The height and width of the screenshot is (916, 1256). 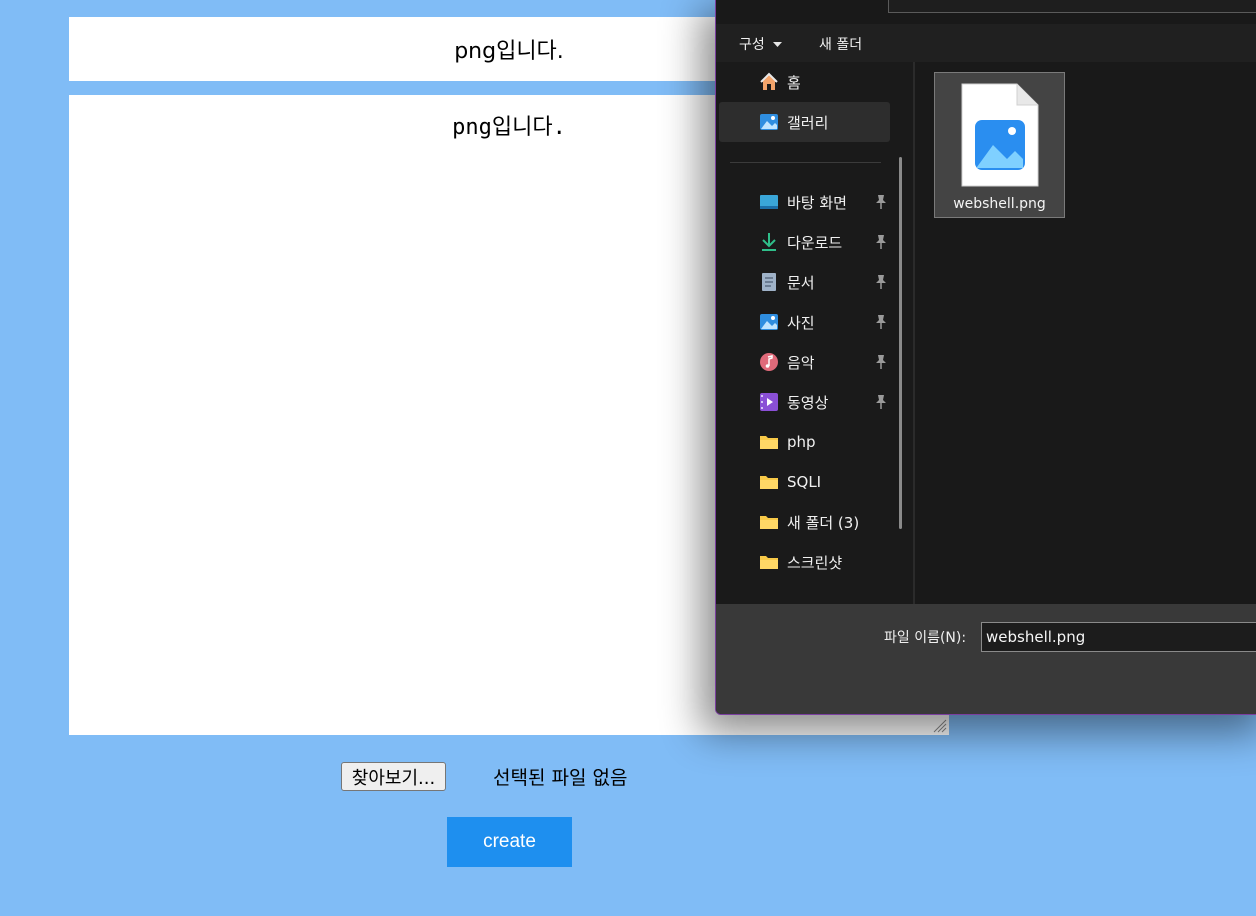 What do you see at coordinates (1118, 637) in the screenshot?
I see `filename-input` at bounding box center [1118, 637].